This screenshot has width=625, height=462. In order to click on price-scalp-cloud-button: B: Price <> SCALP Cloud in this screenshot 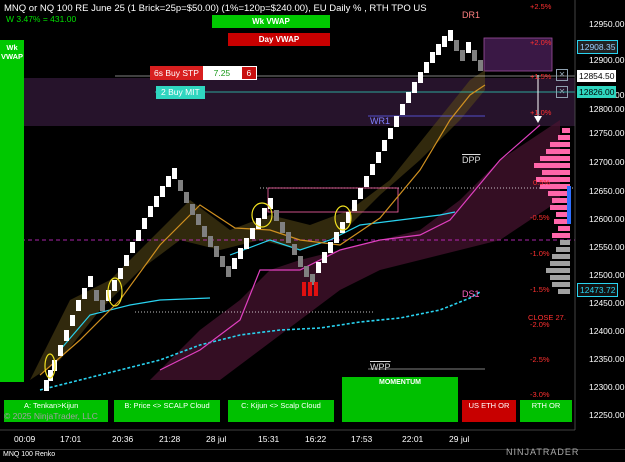, I will do `click(167, 411)`.